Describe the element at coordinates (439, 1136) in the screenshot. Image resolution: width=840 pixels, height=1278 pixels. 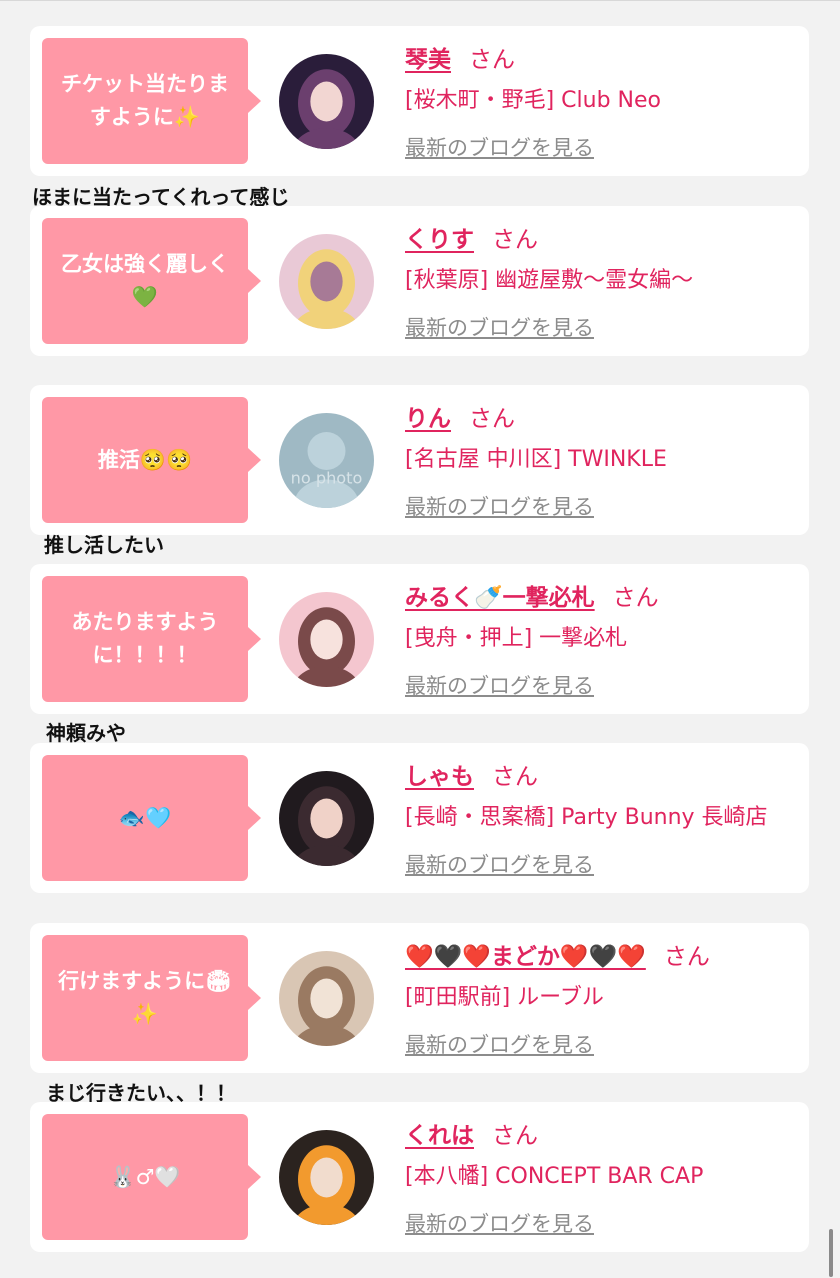
I see `cast-name-link: くれは` at that location.